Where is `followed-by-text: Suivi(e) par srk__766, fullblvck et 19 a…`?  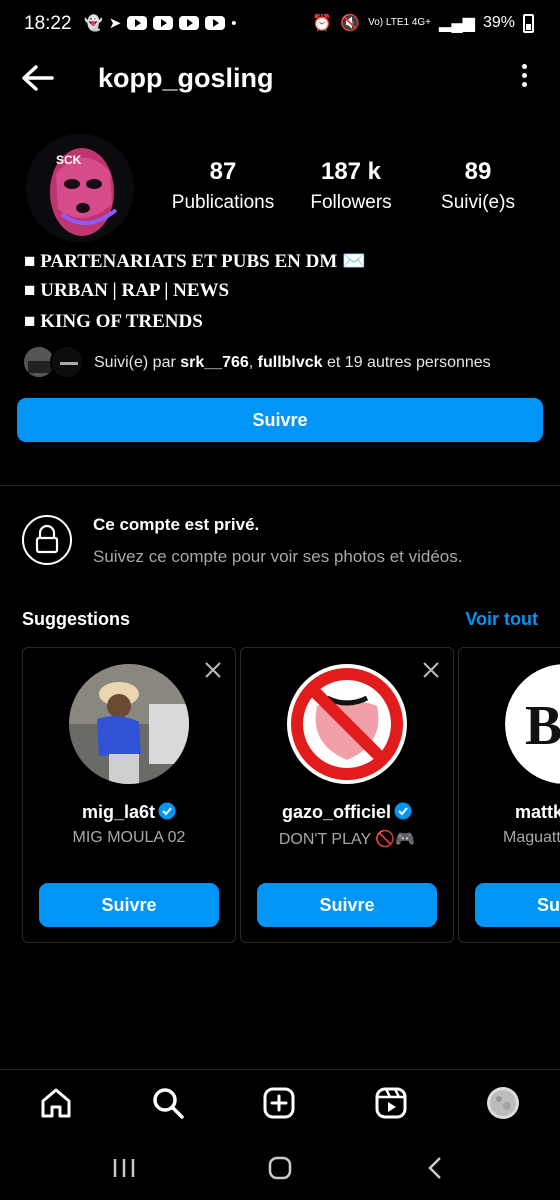 followed-by-text: Suivi(e) par srk__766, fullblvck et 19 a… is located at coordinates (292, 362).